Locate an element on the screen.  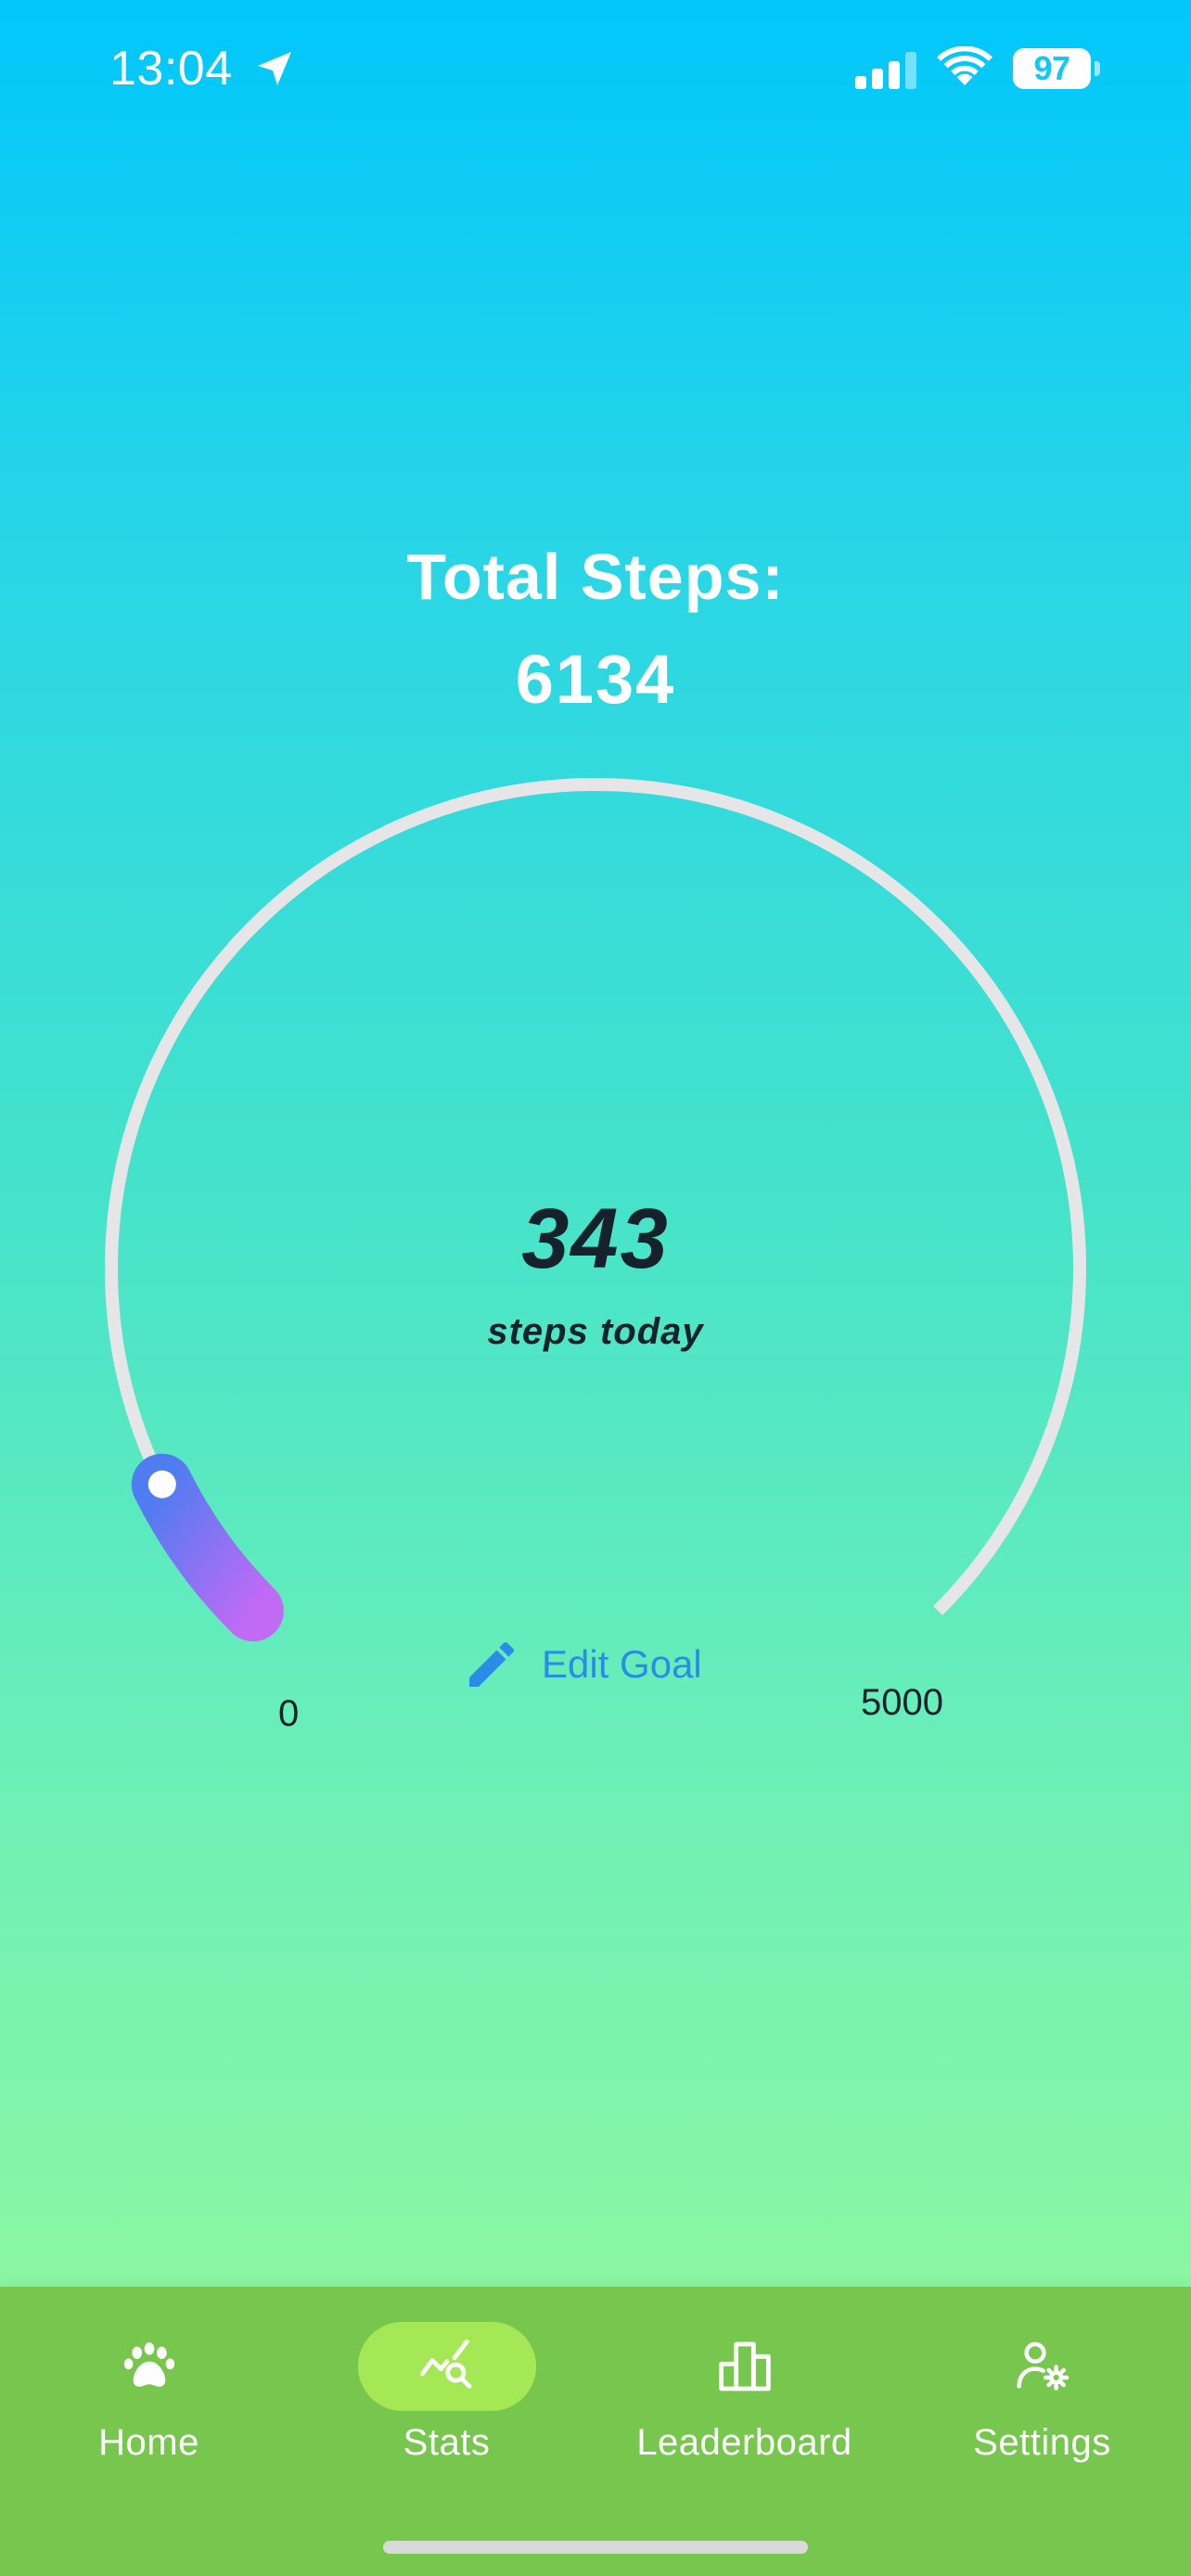
nav-label-home: Home is located at coordinates (148, 2442).